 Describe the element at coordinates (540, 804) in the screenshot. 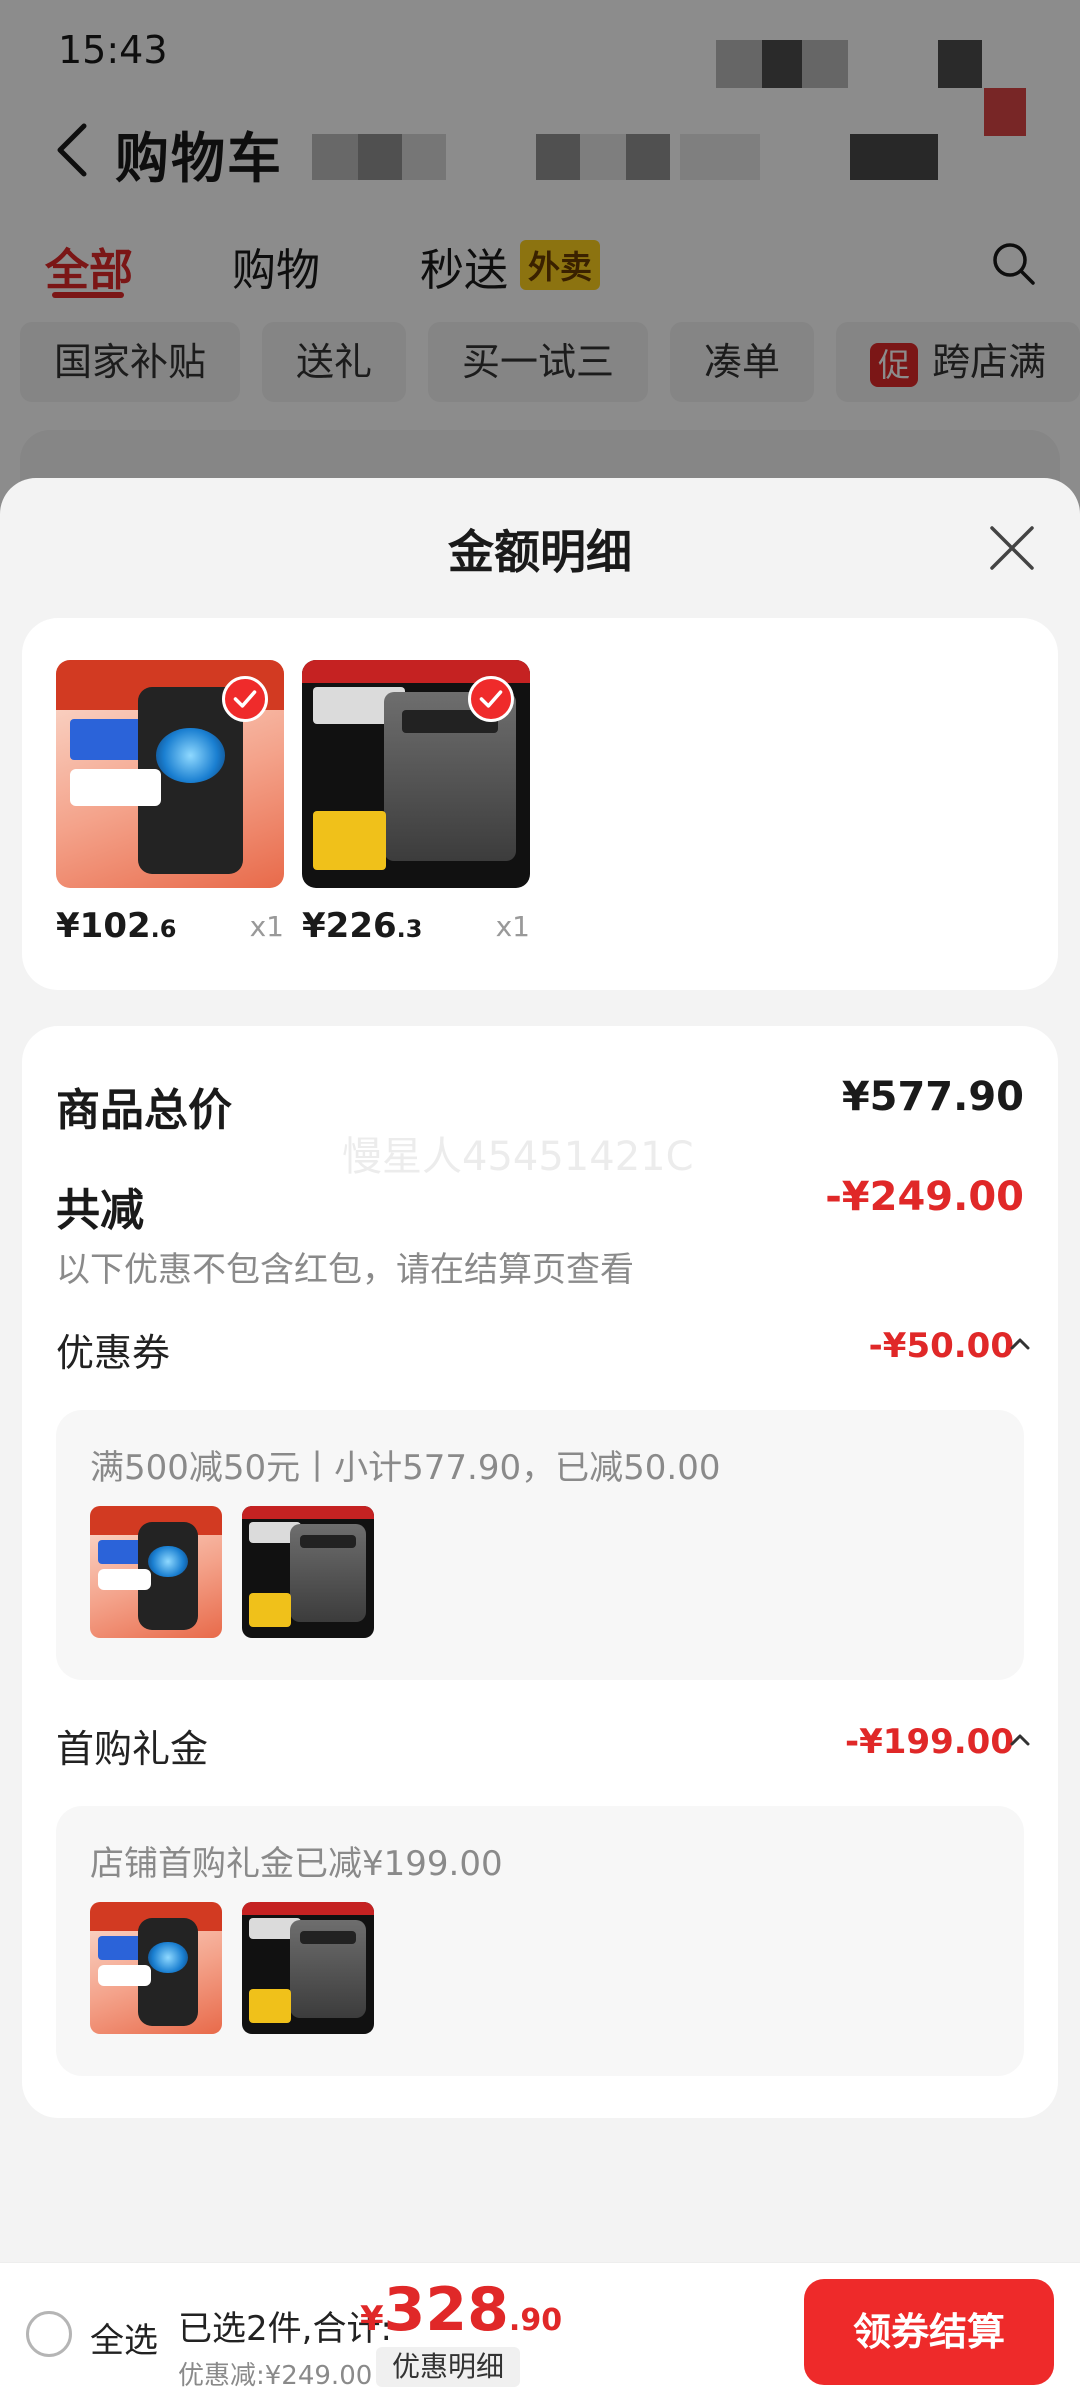

I see `selected-products-card: ¥102.6 x1 ¥226.3 x1` at that location.